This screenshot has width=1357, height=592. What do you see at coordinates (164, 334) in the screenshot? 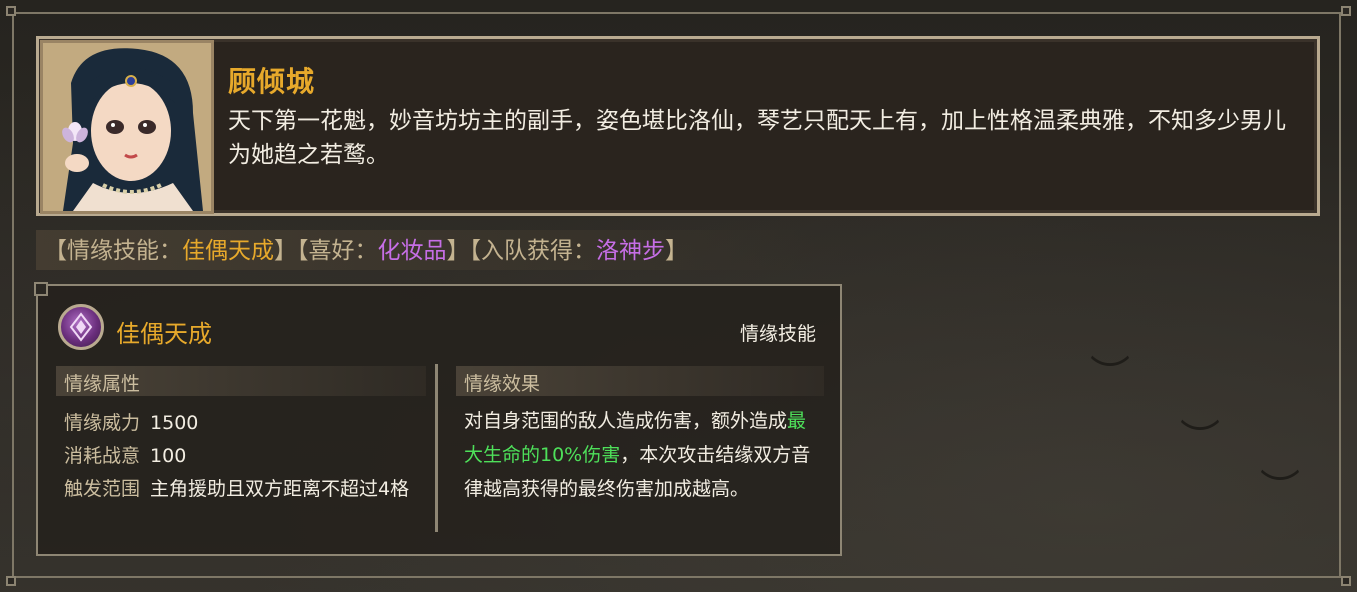
I see `skill-title: 佳偶天成` at bounding box center [164, 334].